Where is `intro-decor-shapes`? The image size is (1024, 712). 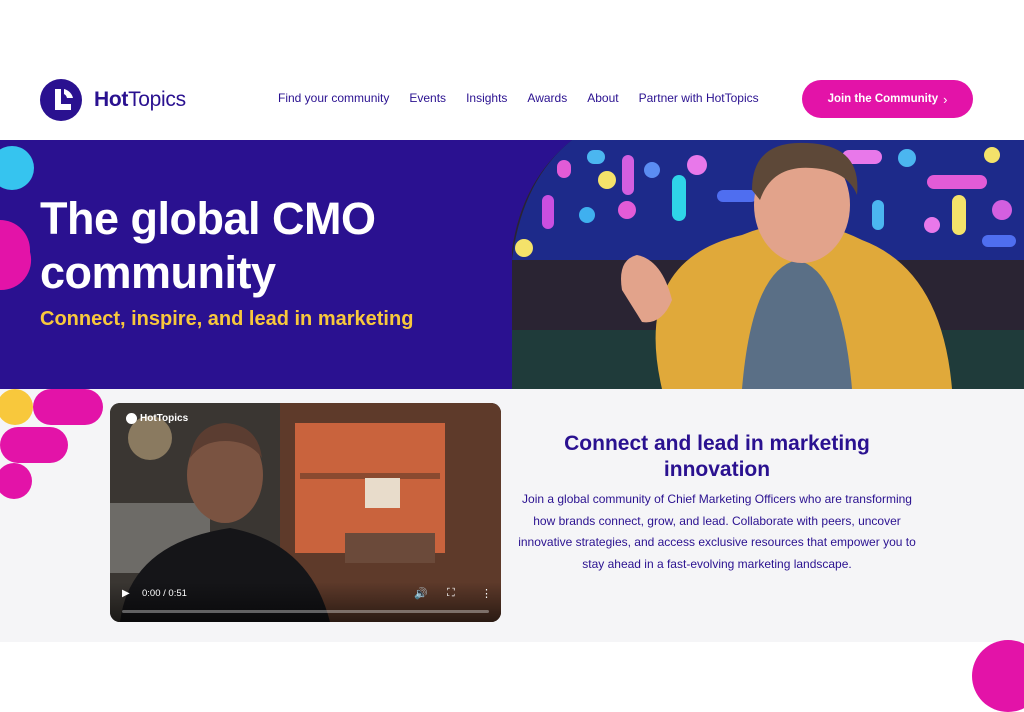
intro-decor-shapes is located at coordinates (51, 444).